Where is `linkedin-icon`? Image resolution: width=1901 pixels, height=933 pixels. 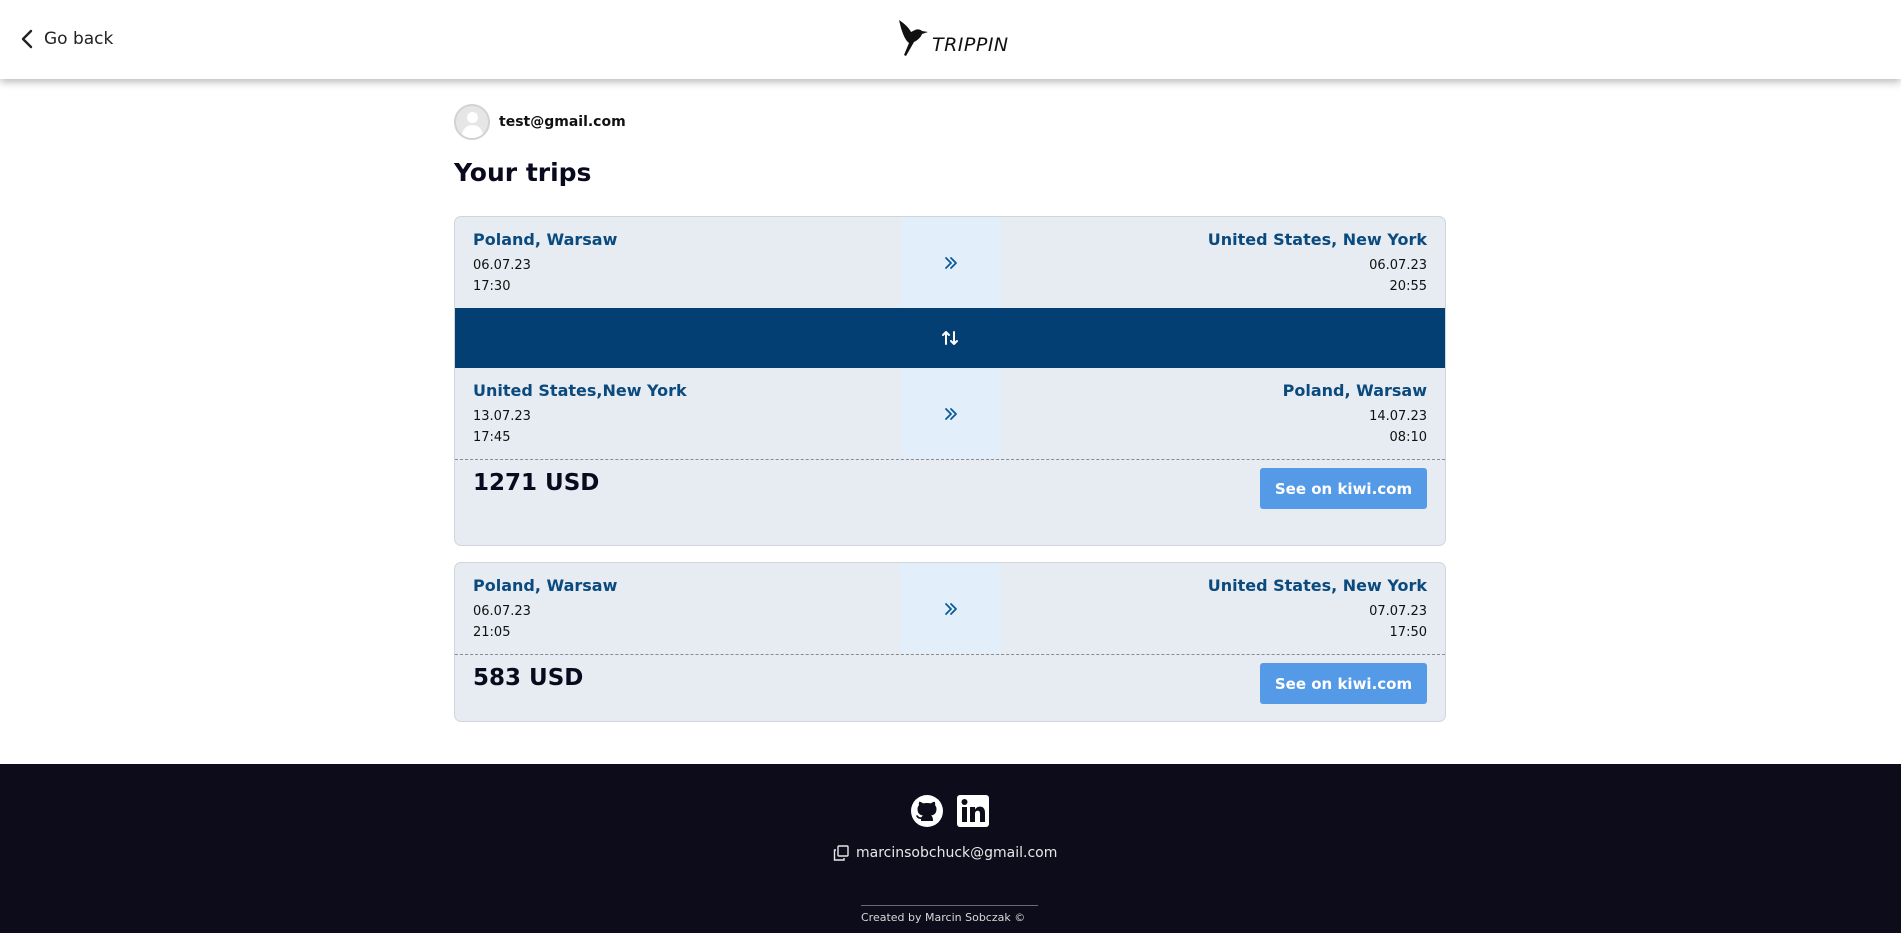
linkedin-icon is located at coordinates (973, 811).